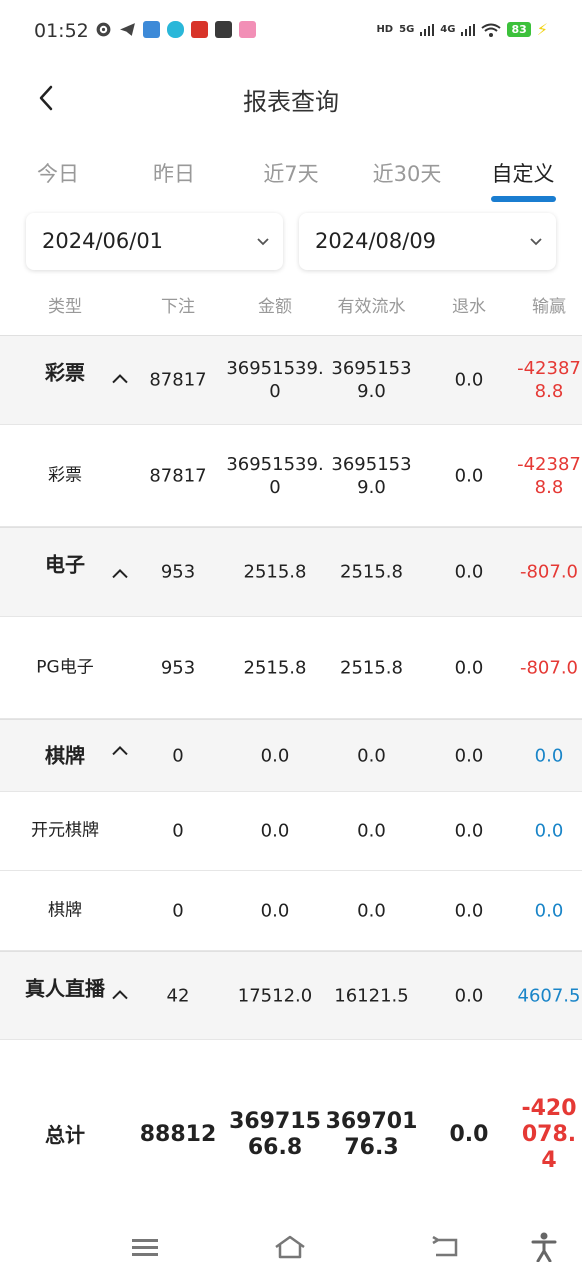 This screenshot has width=582, height=1280. I want to click on system-icons: HD 5G 4G 83 ⚡, so click(462, 29).